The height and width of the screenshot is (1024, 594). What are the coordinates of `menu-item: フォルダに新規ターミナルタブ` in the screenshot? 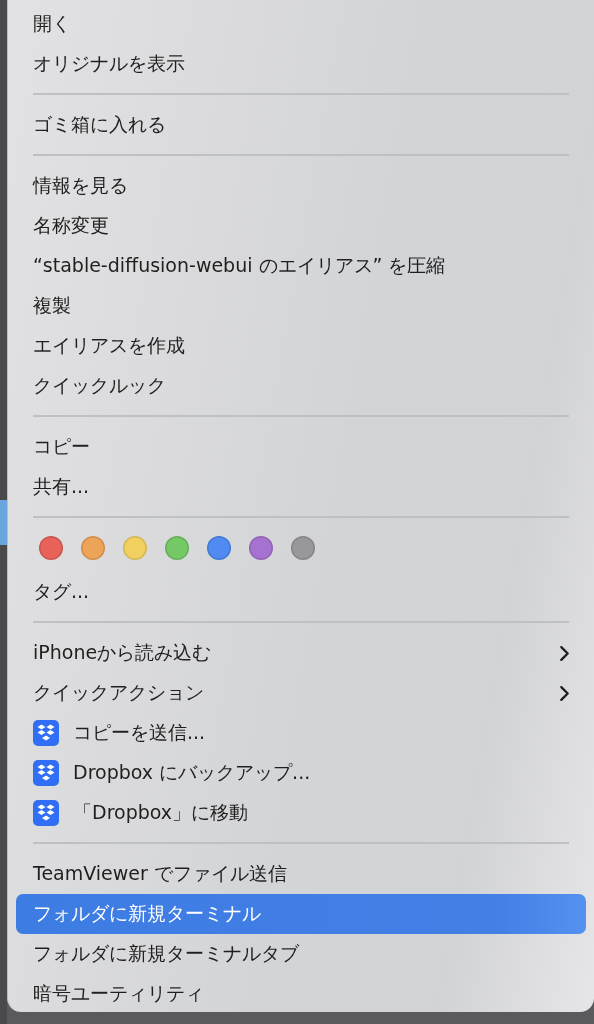 It's located at (301, 954).